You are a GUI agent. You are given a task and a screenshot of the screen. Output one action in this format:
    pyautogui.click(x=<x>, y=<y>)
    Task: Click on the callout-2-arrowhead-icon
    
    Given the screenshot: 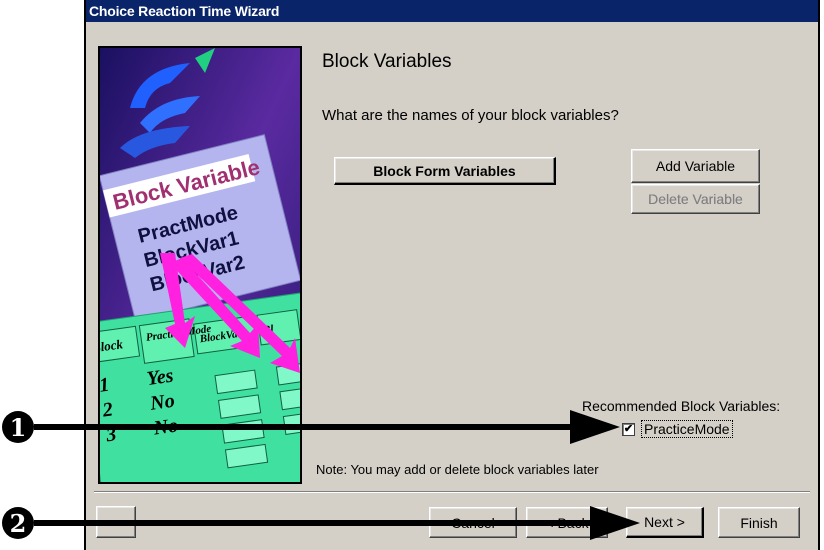 What is the action you would take?
    pyautogui.click(x=615, y=523)
    